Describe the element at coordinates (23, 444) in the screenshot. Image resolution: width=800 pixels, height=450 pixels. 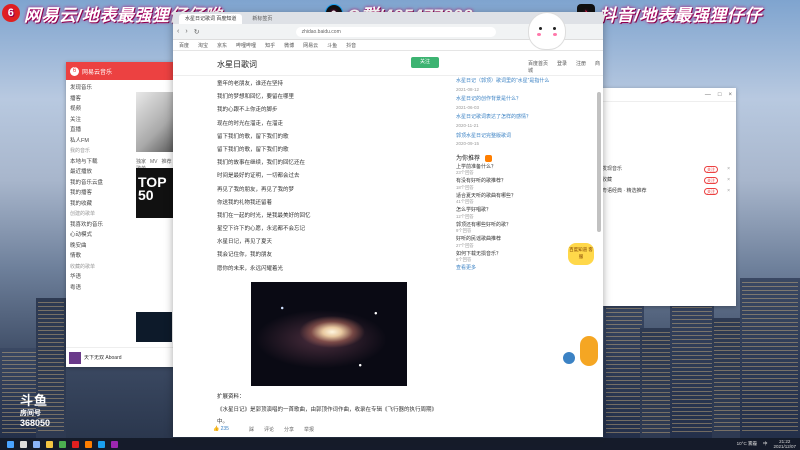
I see `search-icon` at that location.